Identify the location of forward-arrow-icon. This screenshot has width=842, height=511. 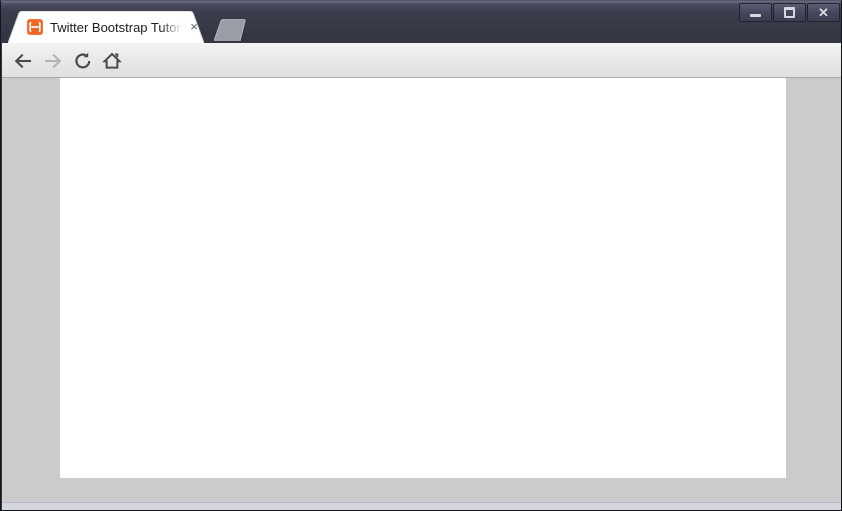
(53, 61).